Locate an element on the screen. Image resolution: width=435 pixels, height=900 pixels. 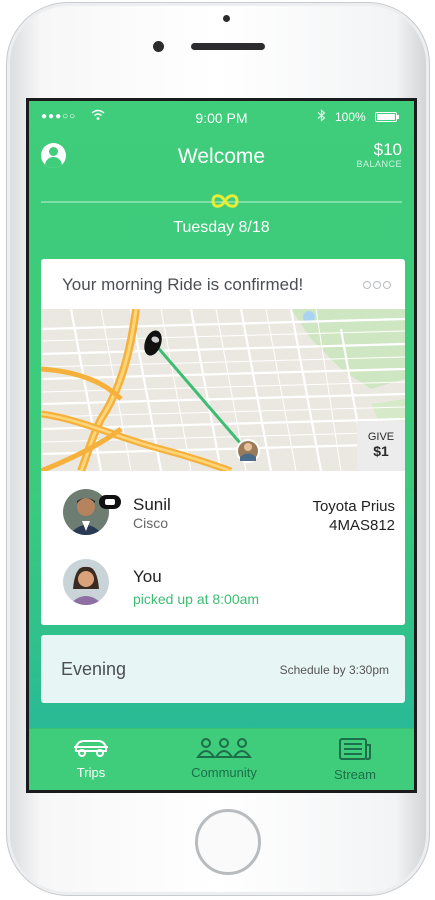
rider-name: You is located at coordinates (147, 576).